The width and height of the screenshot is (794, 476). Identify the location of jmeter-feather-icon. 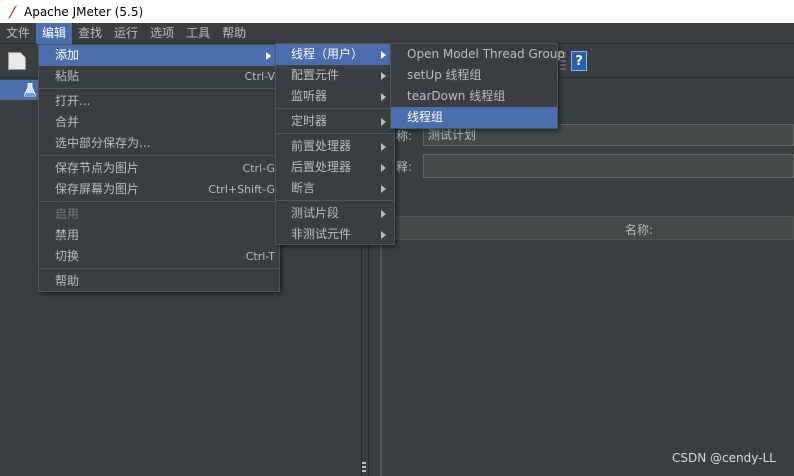
(12, 11).